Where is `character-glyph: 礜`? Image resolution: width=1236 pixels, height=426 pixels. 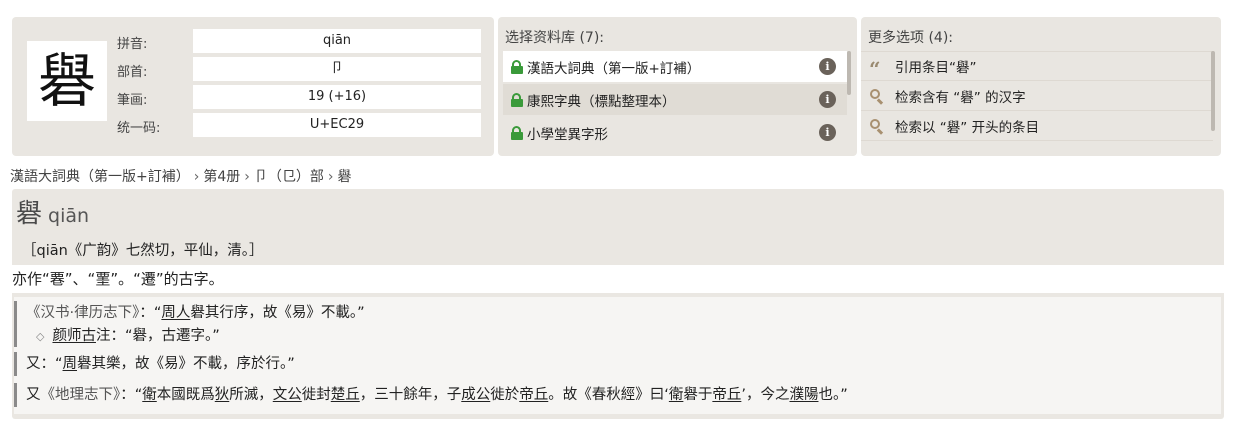
character-glyph: 礜 is located at coordinates (66, 81).